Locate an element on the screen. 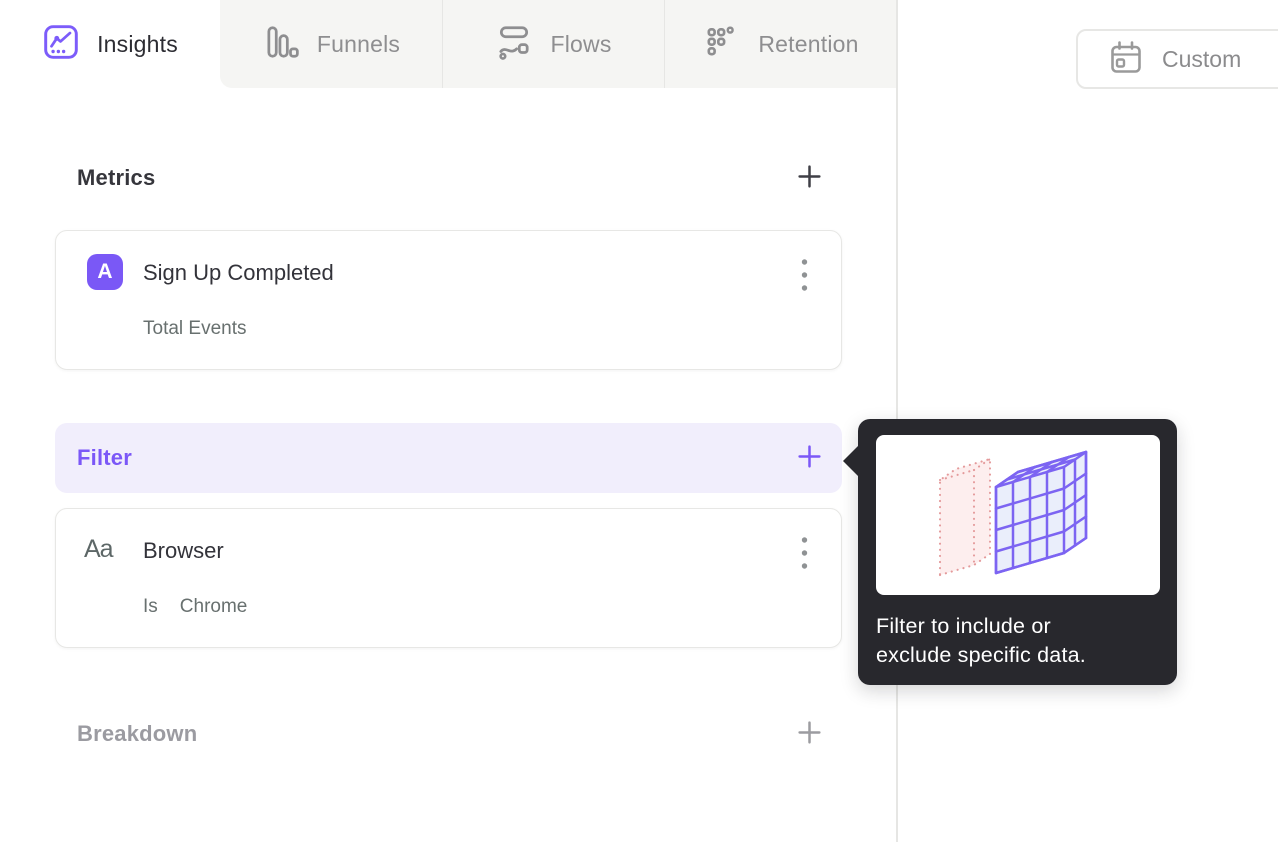 The image size is (1278, 842). calendar-icon is located at coordinates (1126, 59).